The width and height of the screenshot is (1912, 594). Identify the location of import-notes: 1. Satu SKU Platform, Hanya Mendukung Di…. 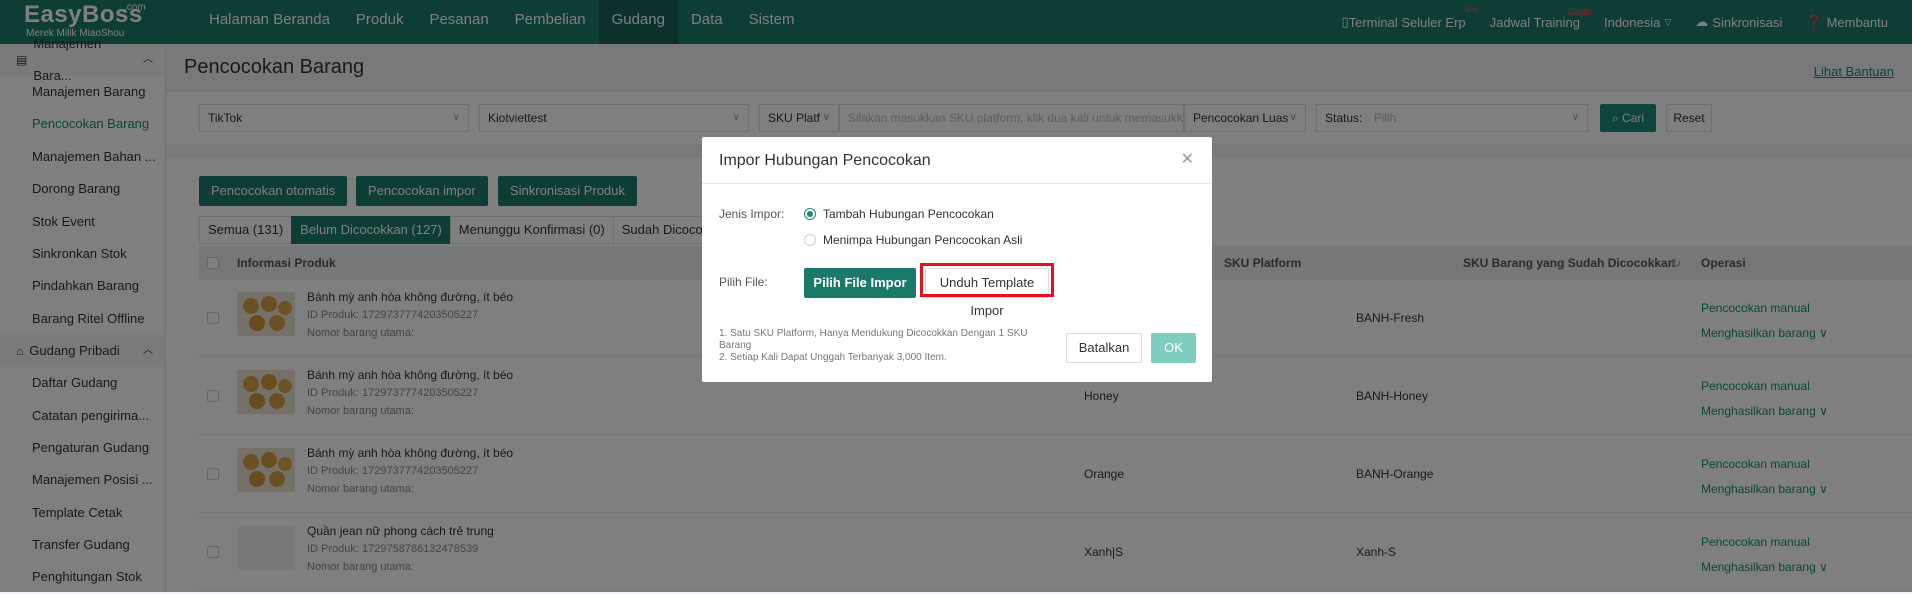
(889, 346).